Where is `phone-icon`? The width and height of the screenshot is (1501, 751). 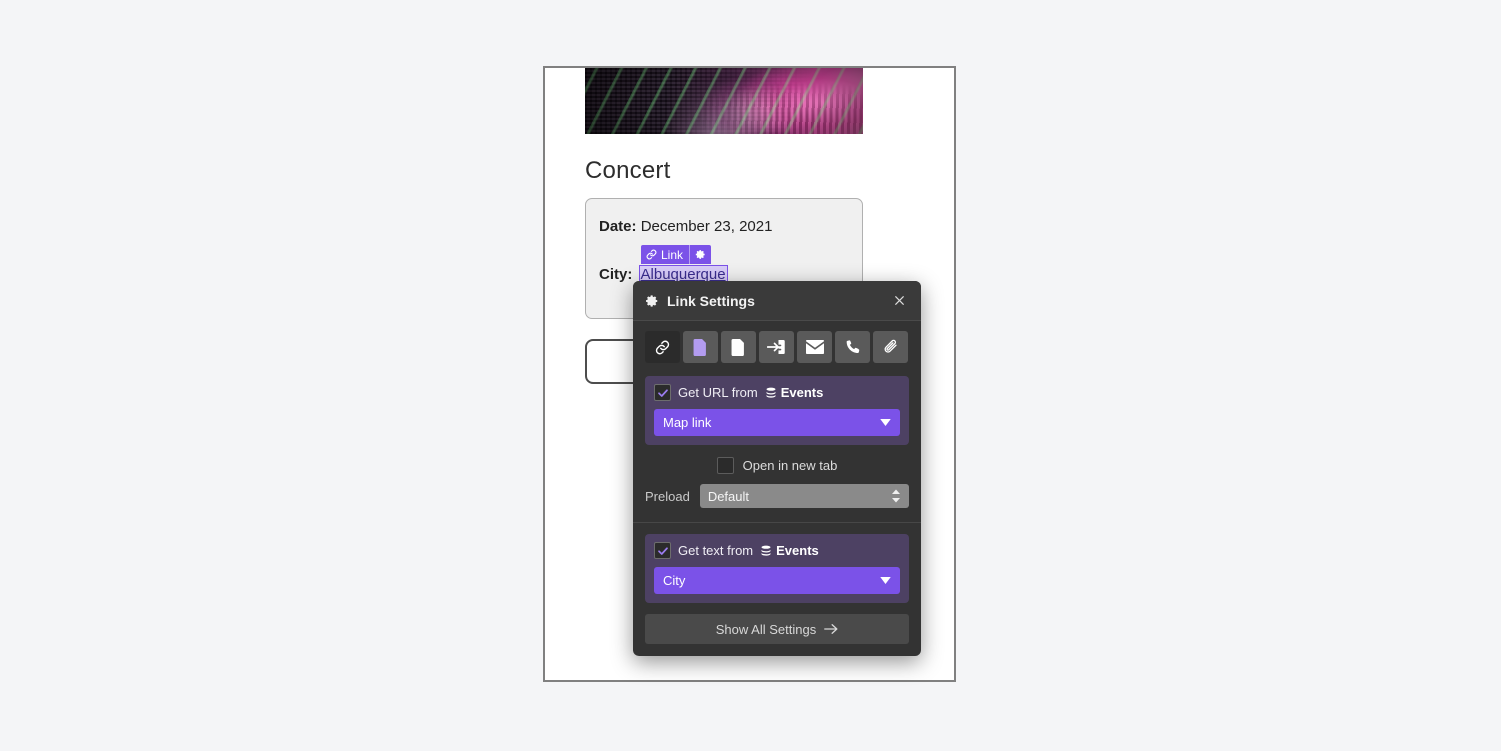
phone-icon is located at coordinates (853, 347).